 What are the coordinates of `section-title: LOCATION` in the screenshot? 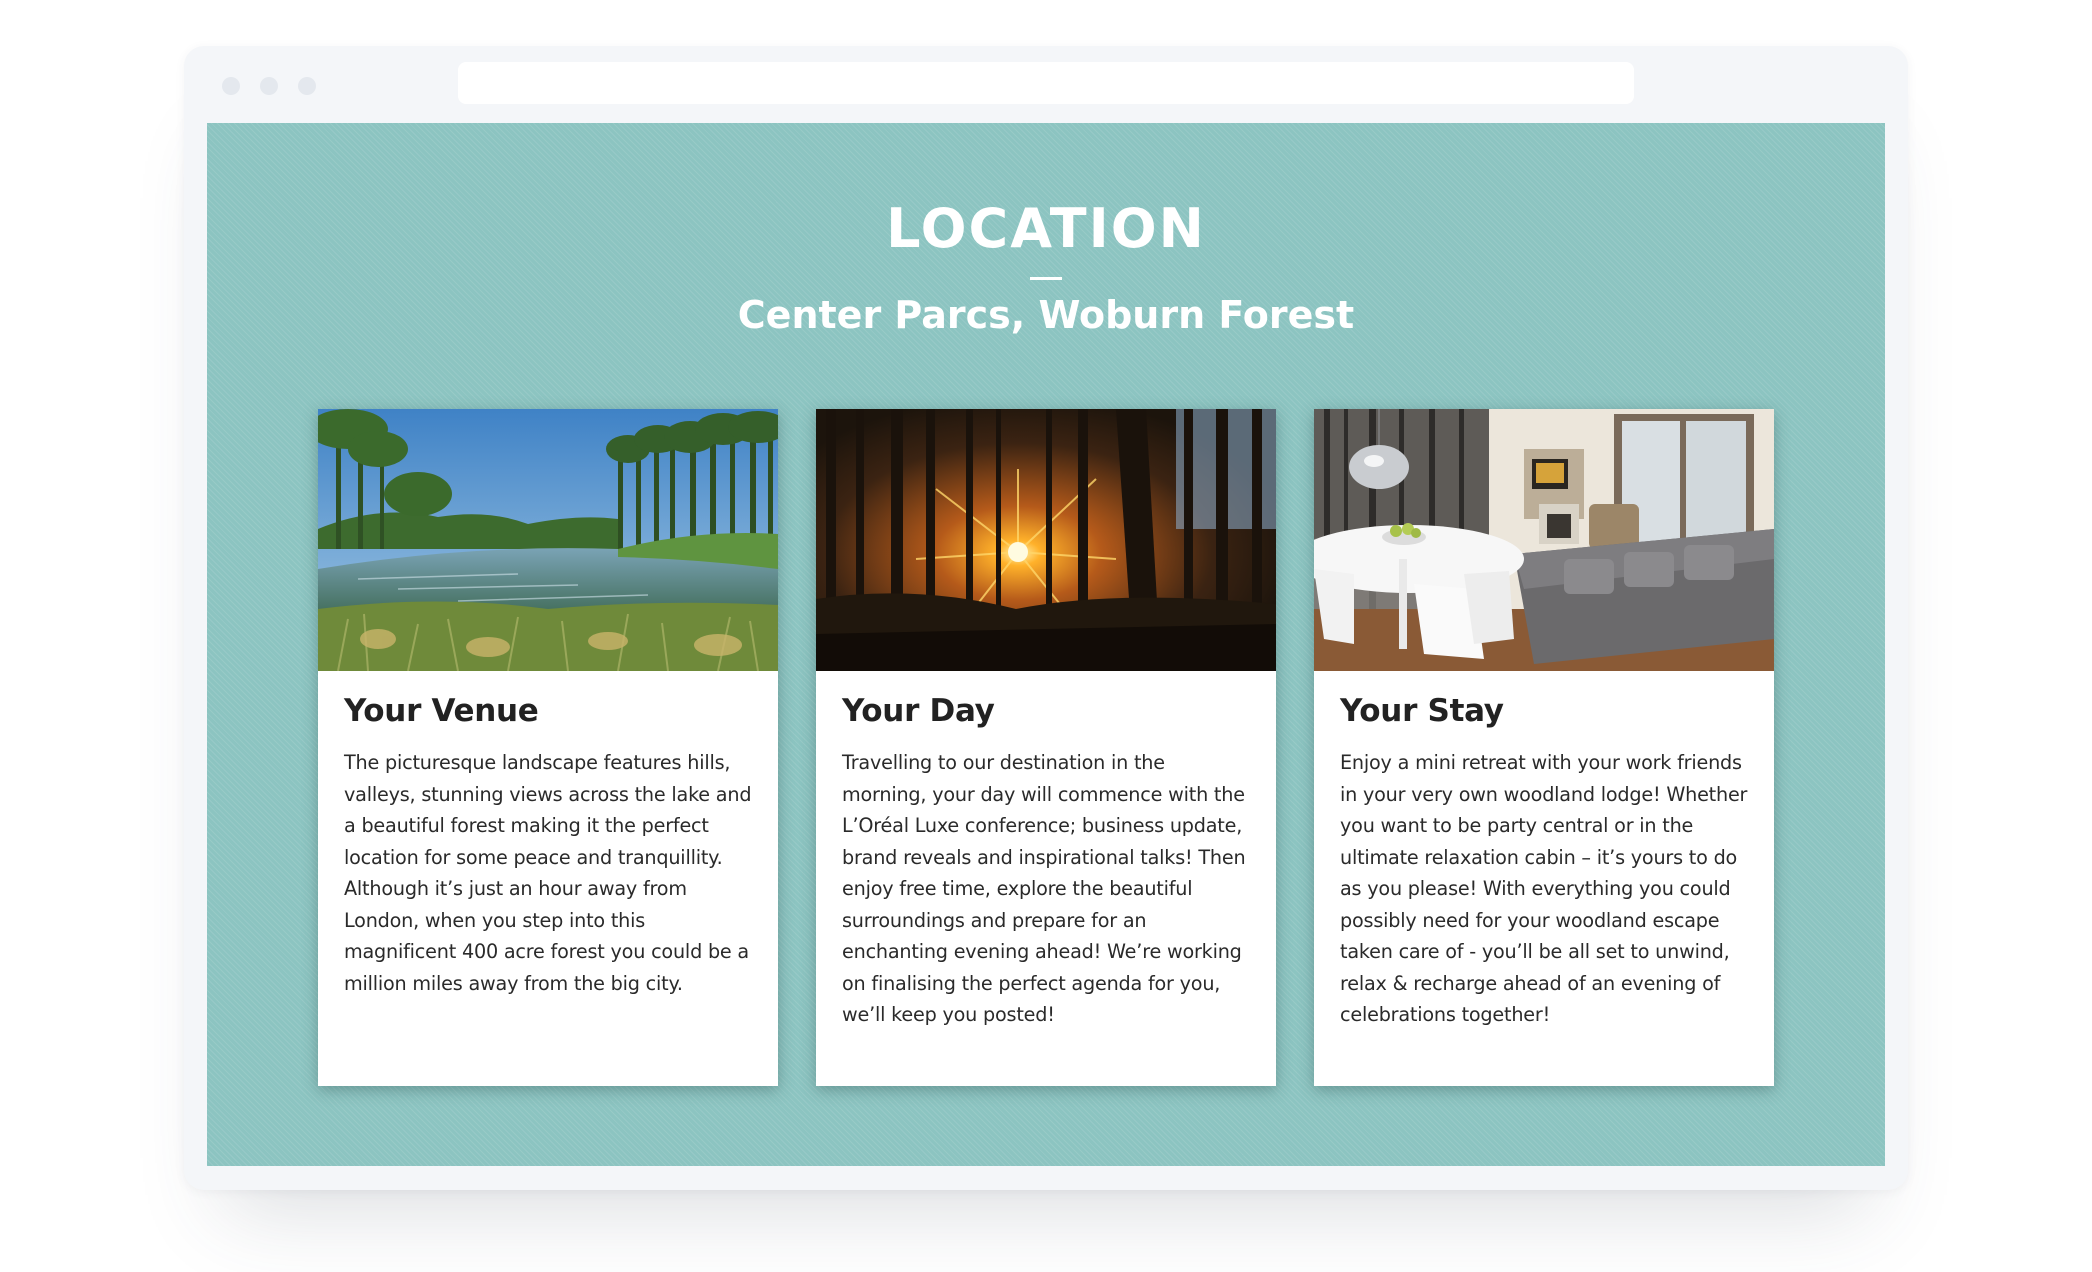 It's located at (1046, 228).